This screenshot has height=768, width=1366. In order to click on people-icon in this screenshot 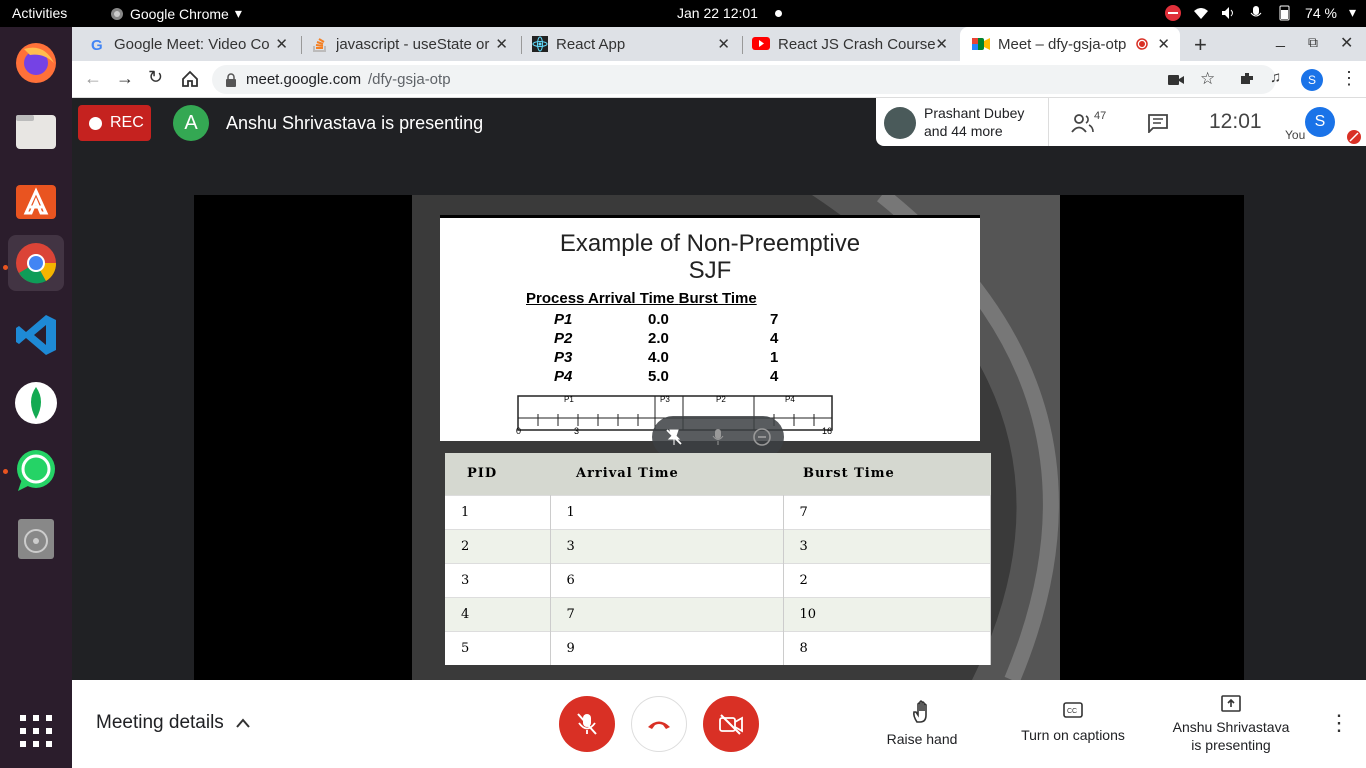, I will do `click(1083, 123)`.